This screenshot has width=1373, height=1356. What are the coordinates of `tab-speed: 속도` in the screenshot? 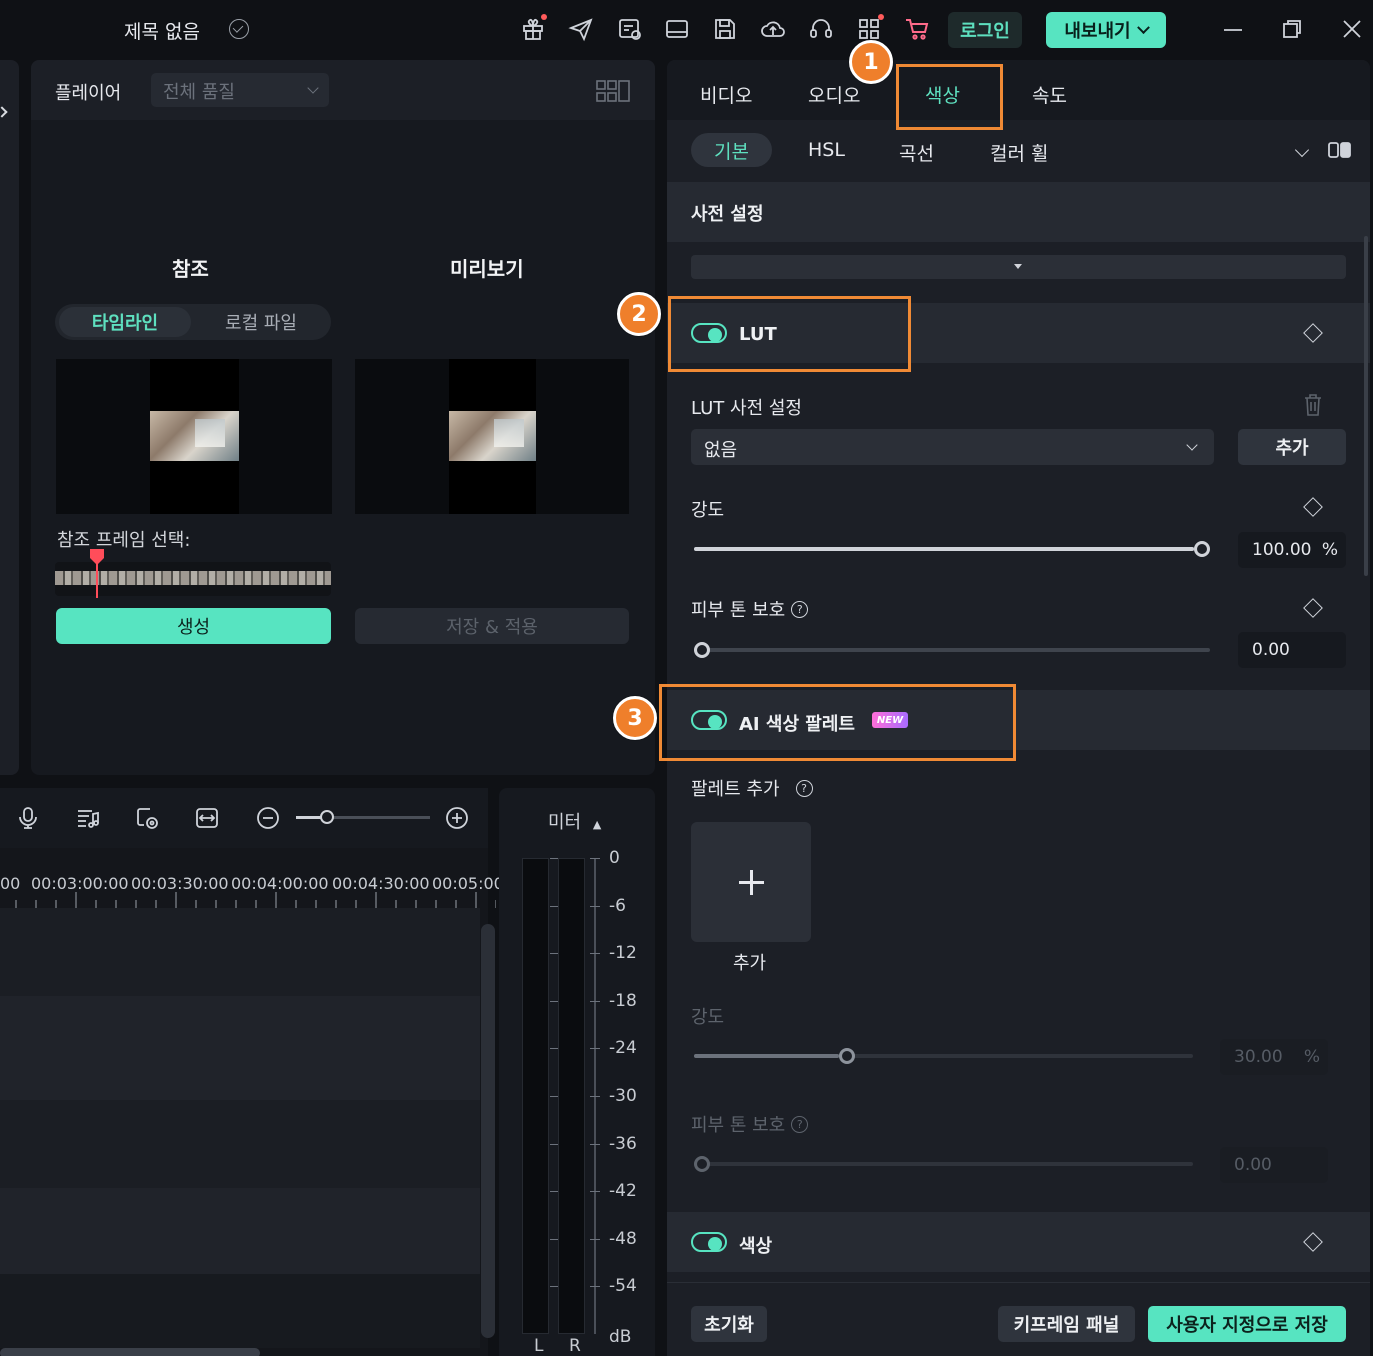 It's located at (1049, 94).